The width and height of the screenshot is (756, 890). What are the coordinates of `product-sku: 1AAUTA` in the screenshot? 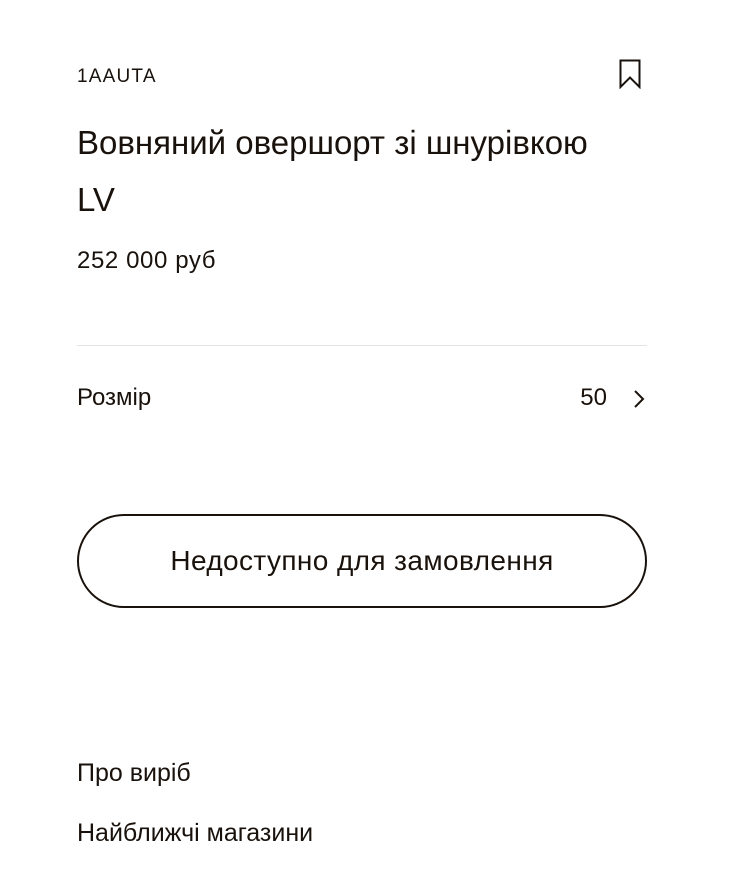 It's located at (117, 76).